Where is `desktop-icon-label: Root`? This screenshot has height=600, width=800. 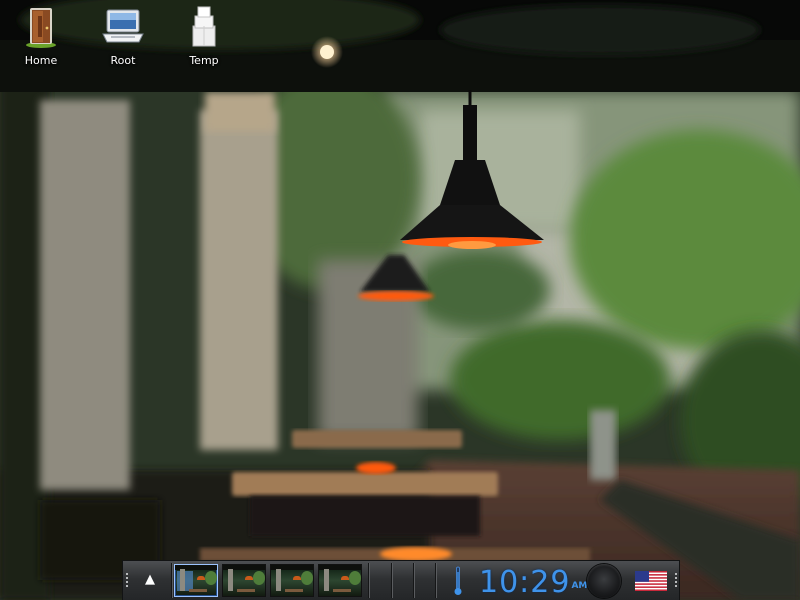 desktop-icon-label: Root is located at coordinates (123, 60).